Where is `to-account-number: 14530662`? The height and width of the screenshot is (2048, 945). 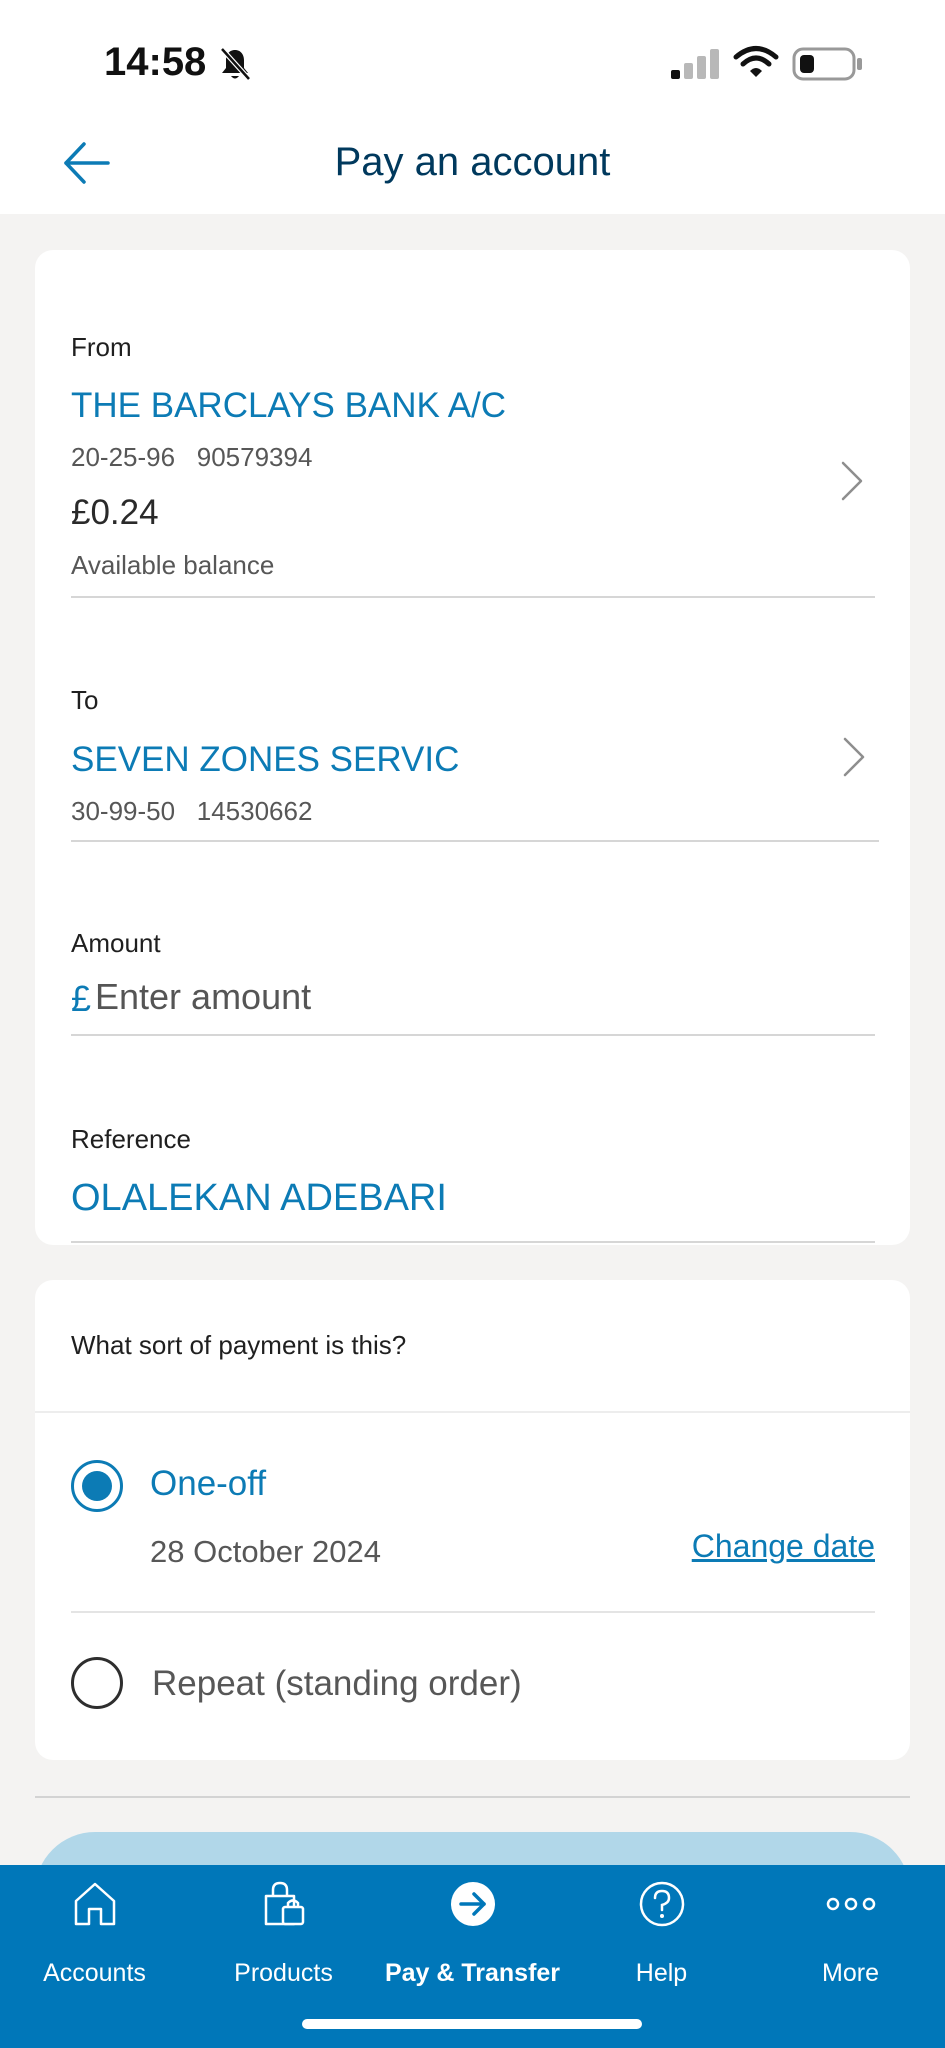
to-account-number: 14530662 is located at coordinates (254, 811).